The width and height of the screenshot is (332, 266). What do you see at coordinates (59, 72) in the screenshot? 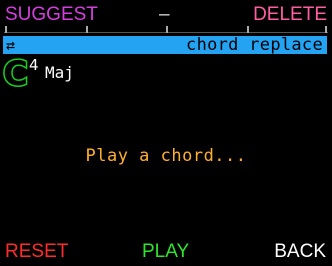
I see `chord-quality: Maj` at bounding box center [59, 72].